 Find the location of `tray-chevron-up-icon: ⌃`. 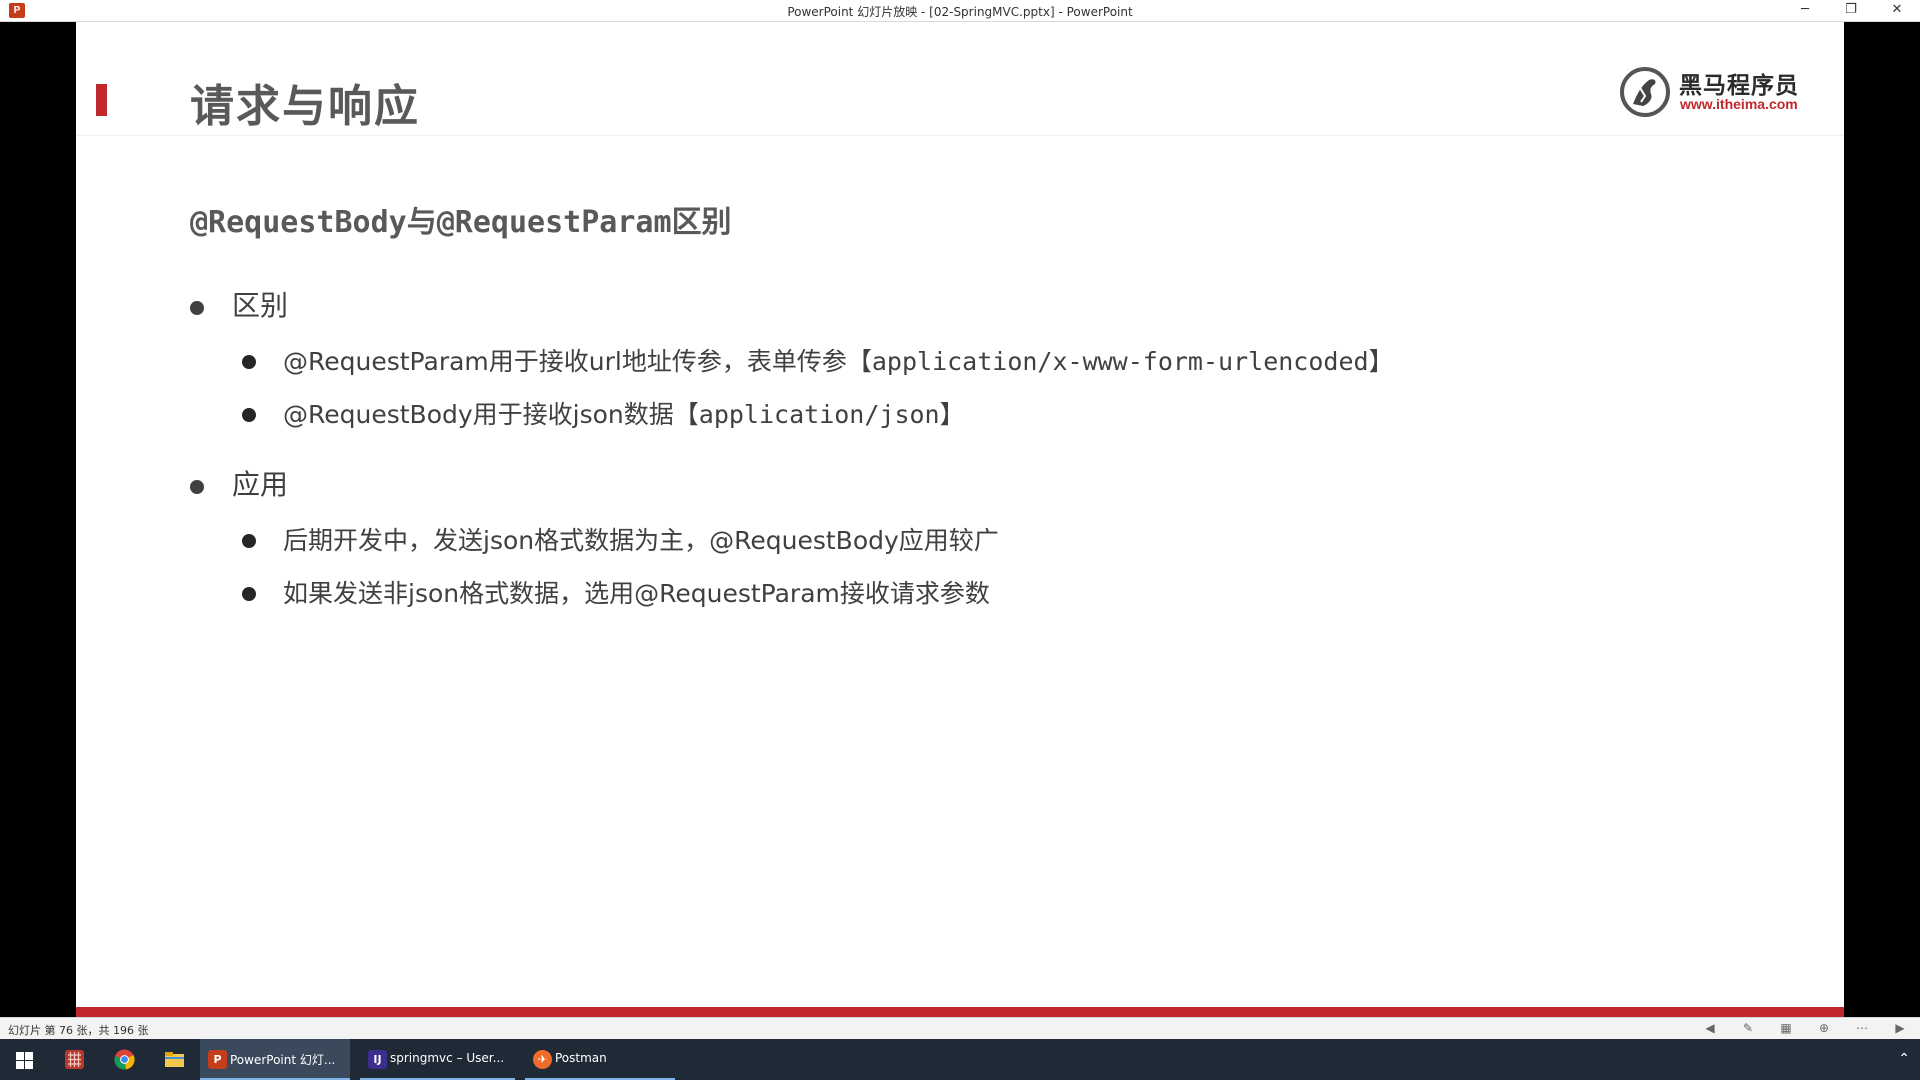

tray-chevron-up-icon: ⌃ is located at coordinates (1904, 1059).